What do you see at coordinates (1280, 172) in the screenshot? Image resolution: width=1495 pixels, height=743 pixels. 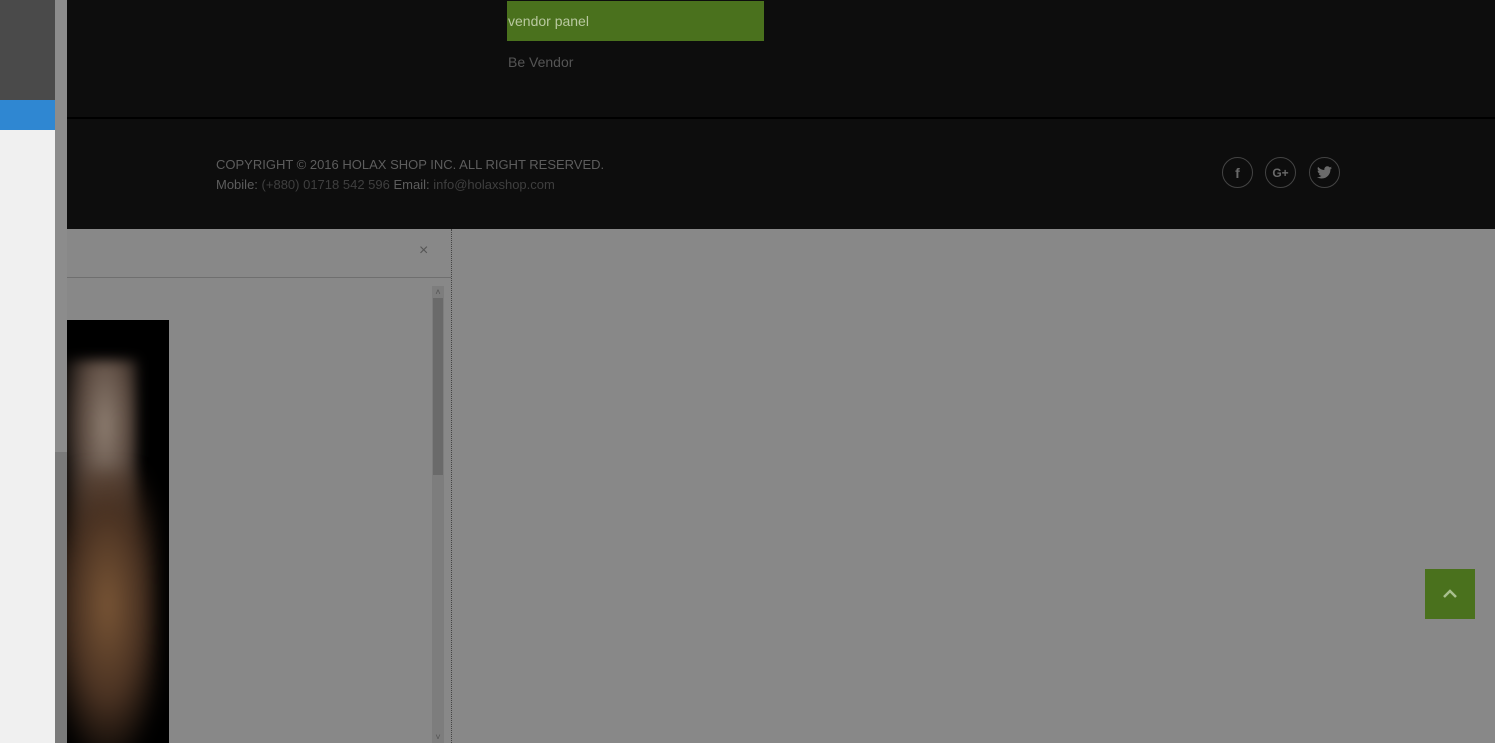 I see `google-plus-icon: G+` at bounding box center [1280, 172].